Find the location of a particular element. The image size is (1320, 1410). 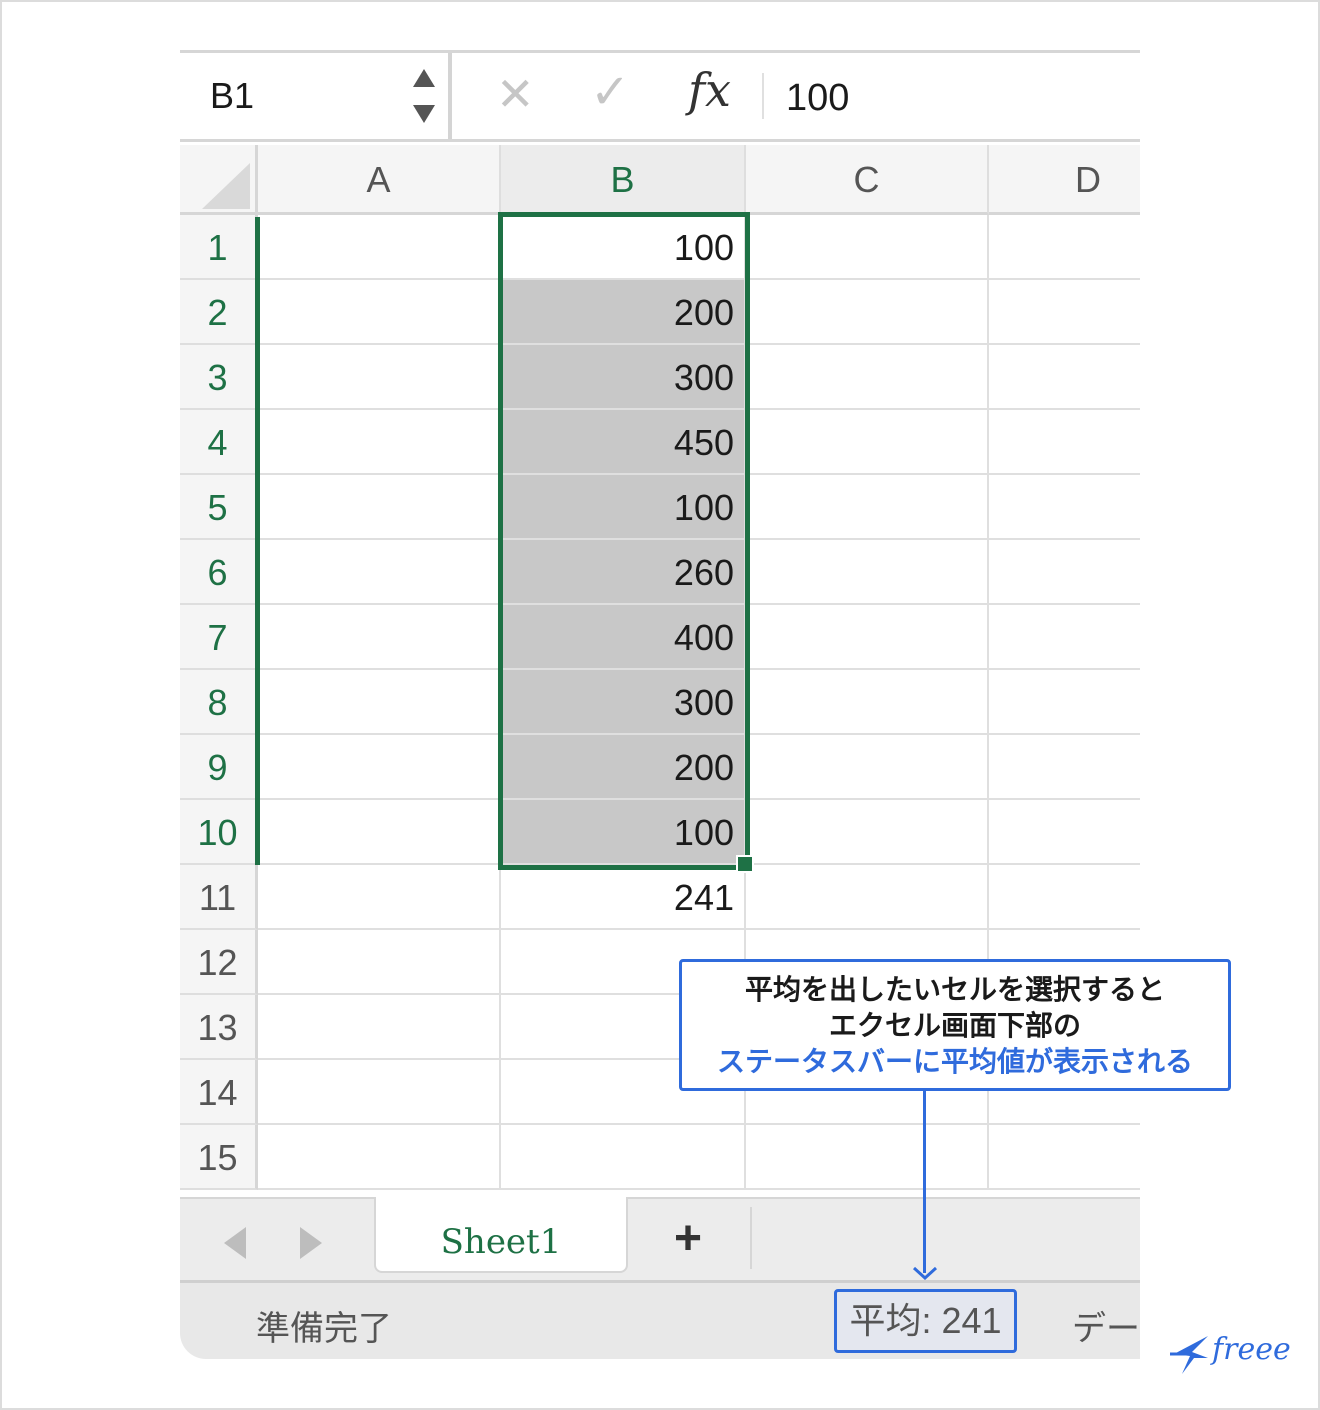

cell-b2: 200 is located at coordinates (623, 312).